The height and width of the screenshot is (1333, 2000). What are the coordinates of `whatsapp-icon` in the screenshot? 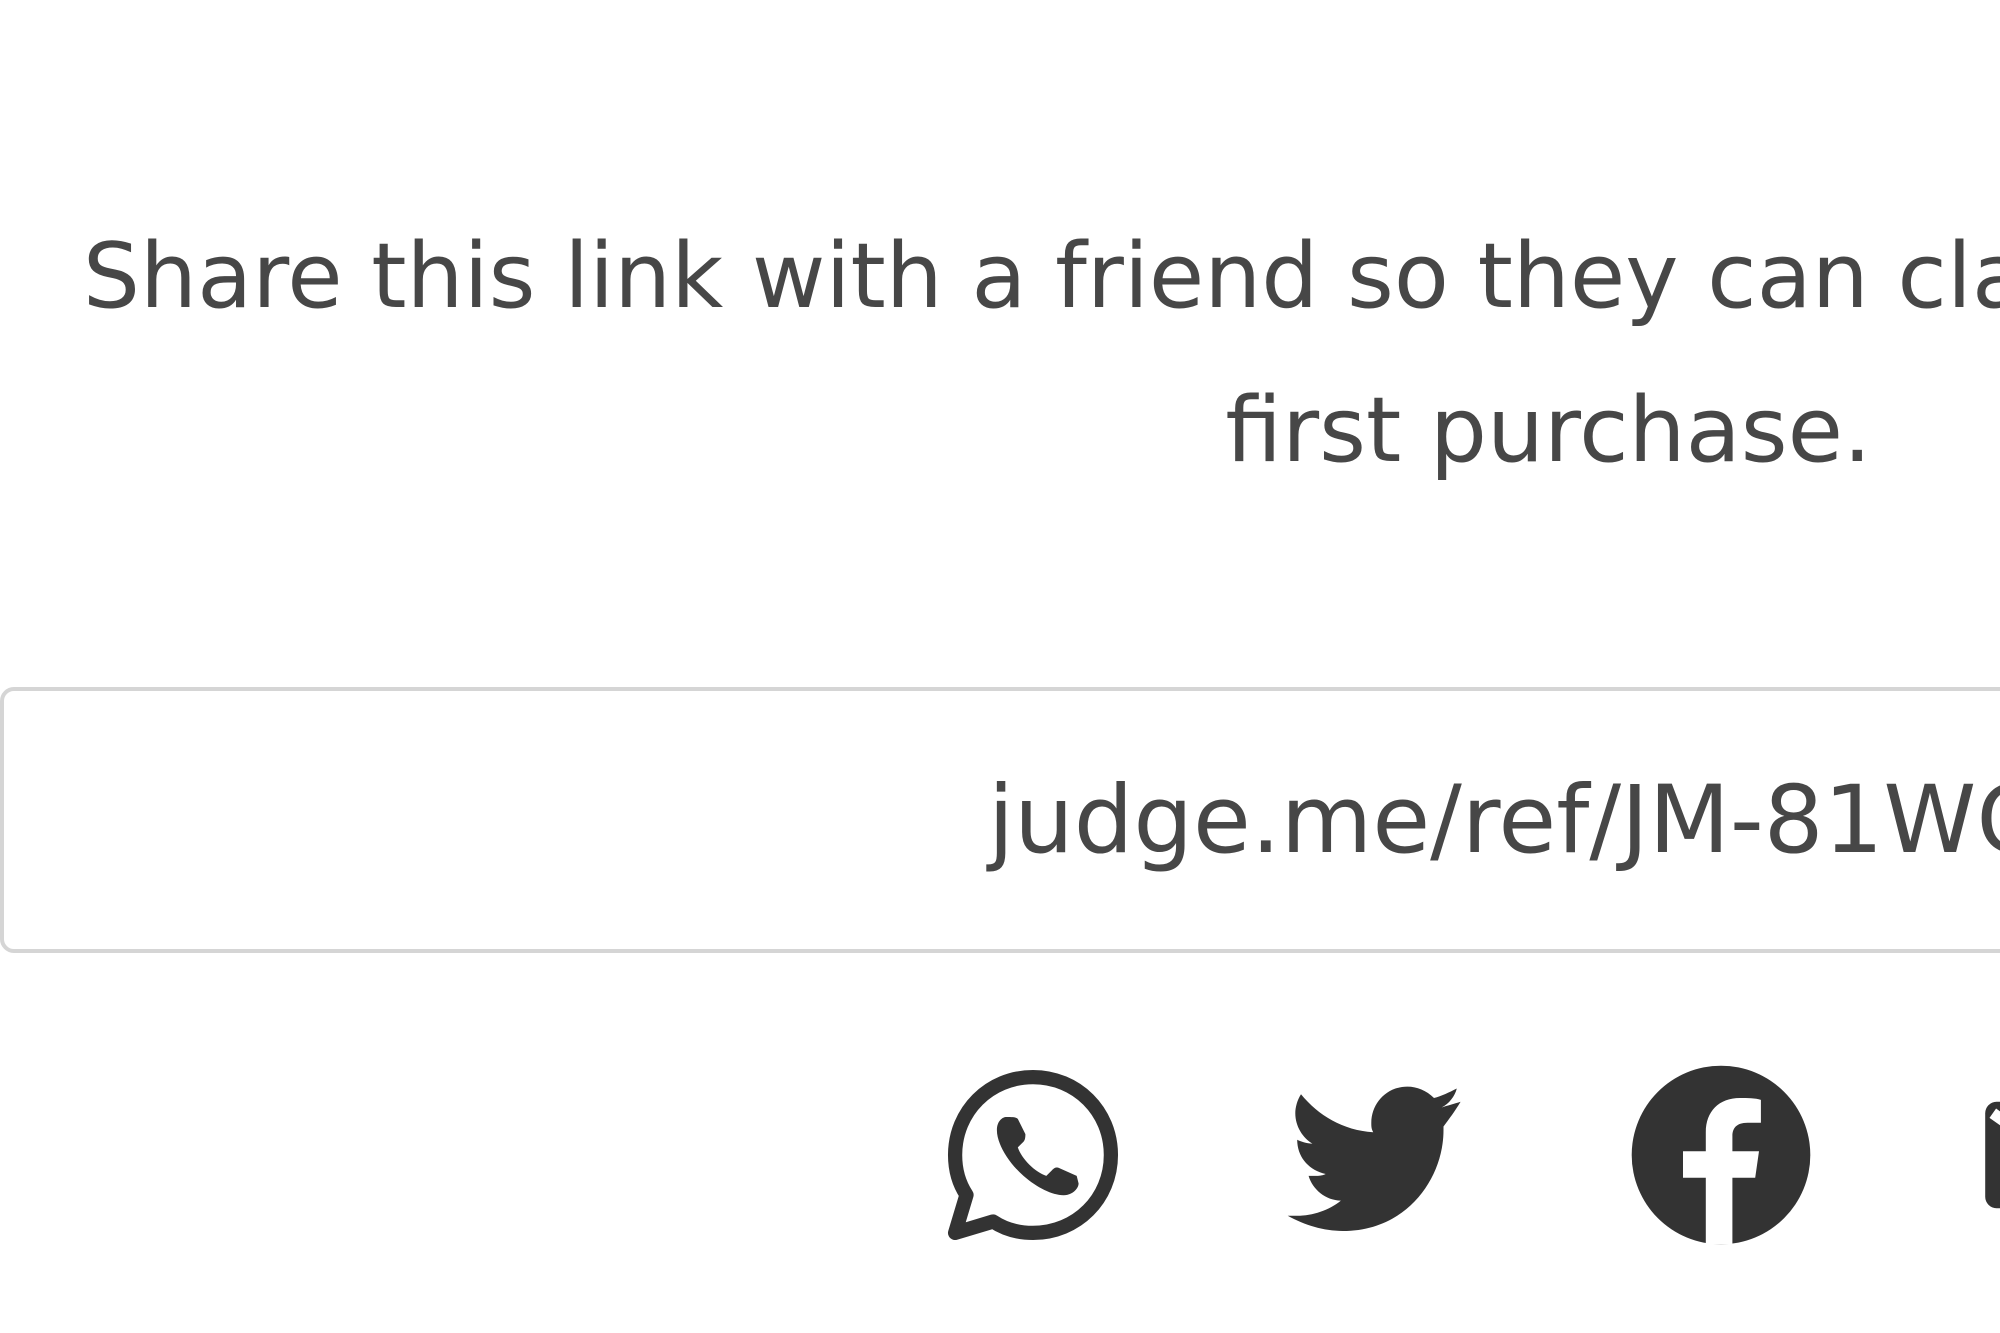 It's located at (1033, 1155).